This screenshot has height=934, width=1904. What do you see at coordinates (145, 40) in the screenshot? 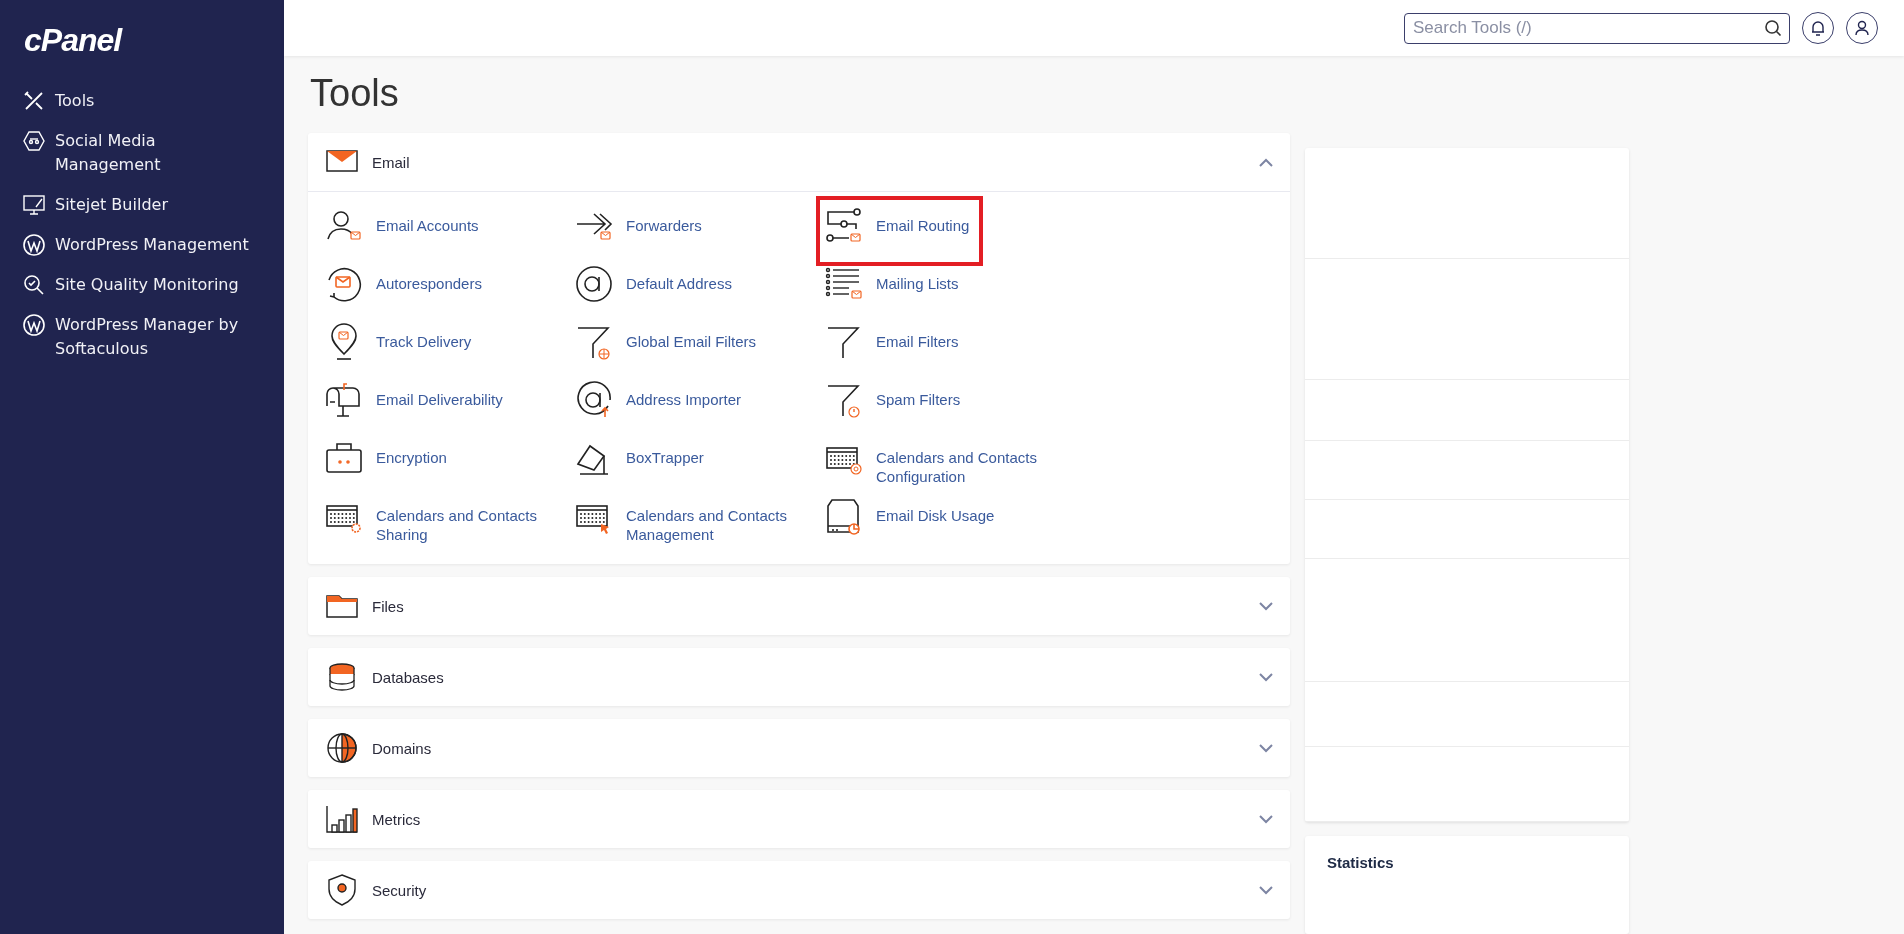
I see `cpanel-logo: cPanel` at bounding box center [145, 40].